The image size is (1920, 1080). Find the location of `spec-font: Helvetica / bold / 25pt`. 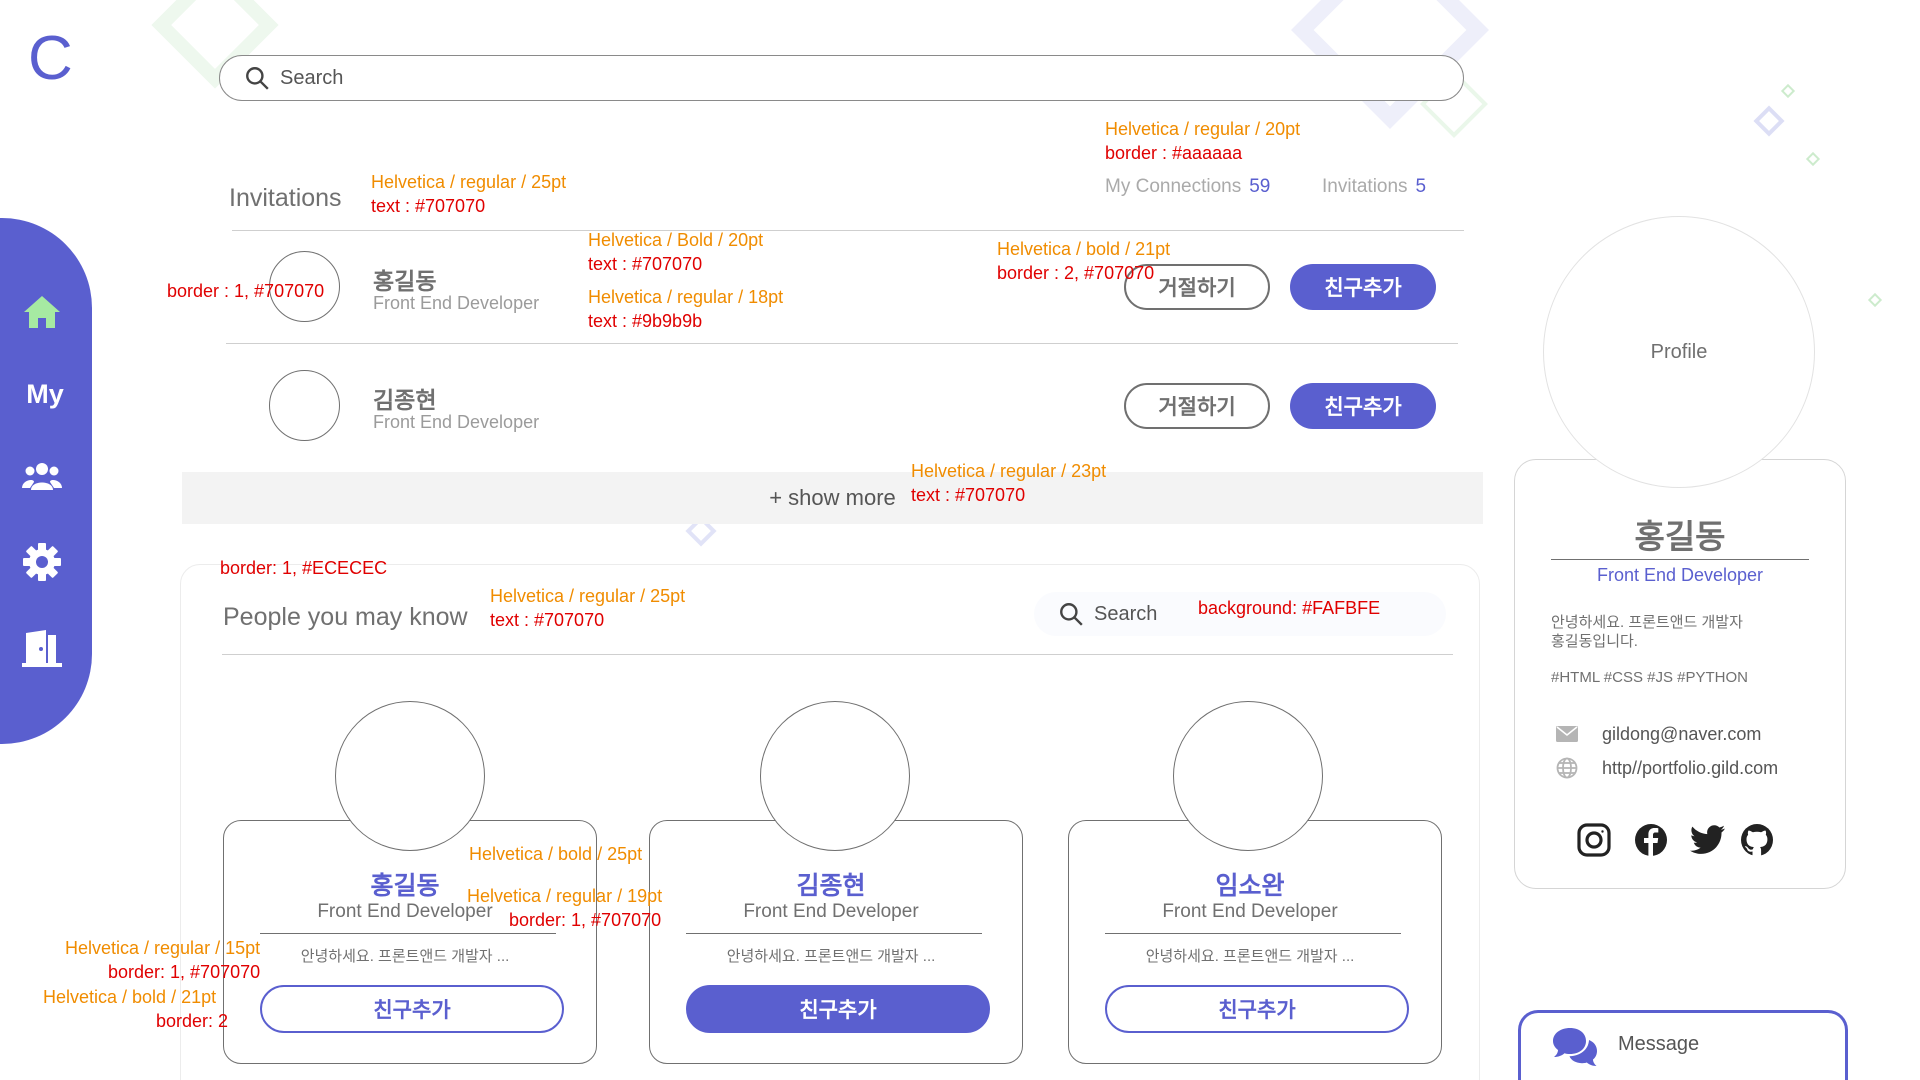

spec-font: Helvetica / bold / 25pt is located at coordinates (556, 854).